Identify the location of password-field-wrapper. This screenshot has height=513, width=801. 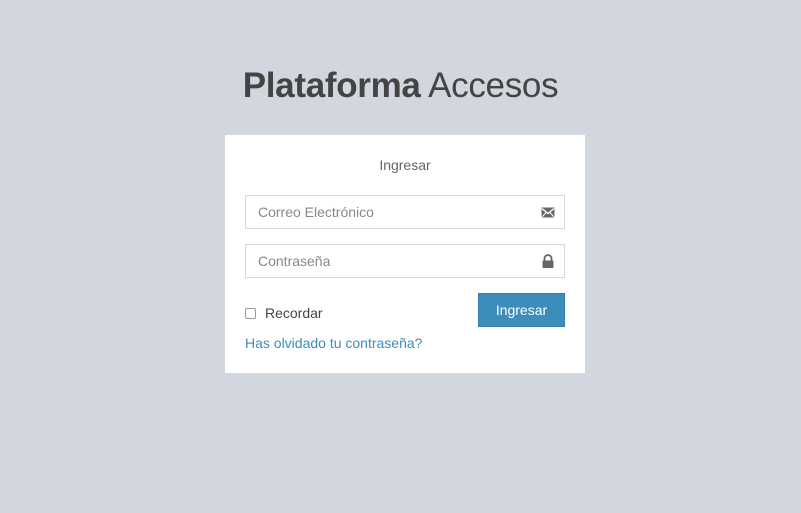
(405, 261).